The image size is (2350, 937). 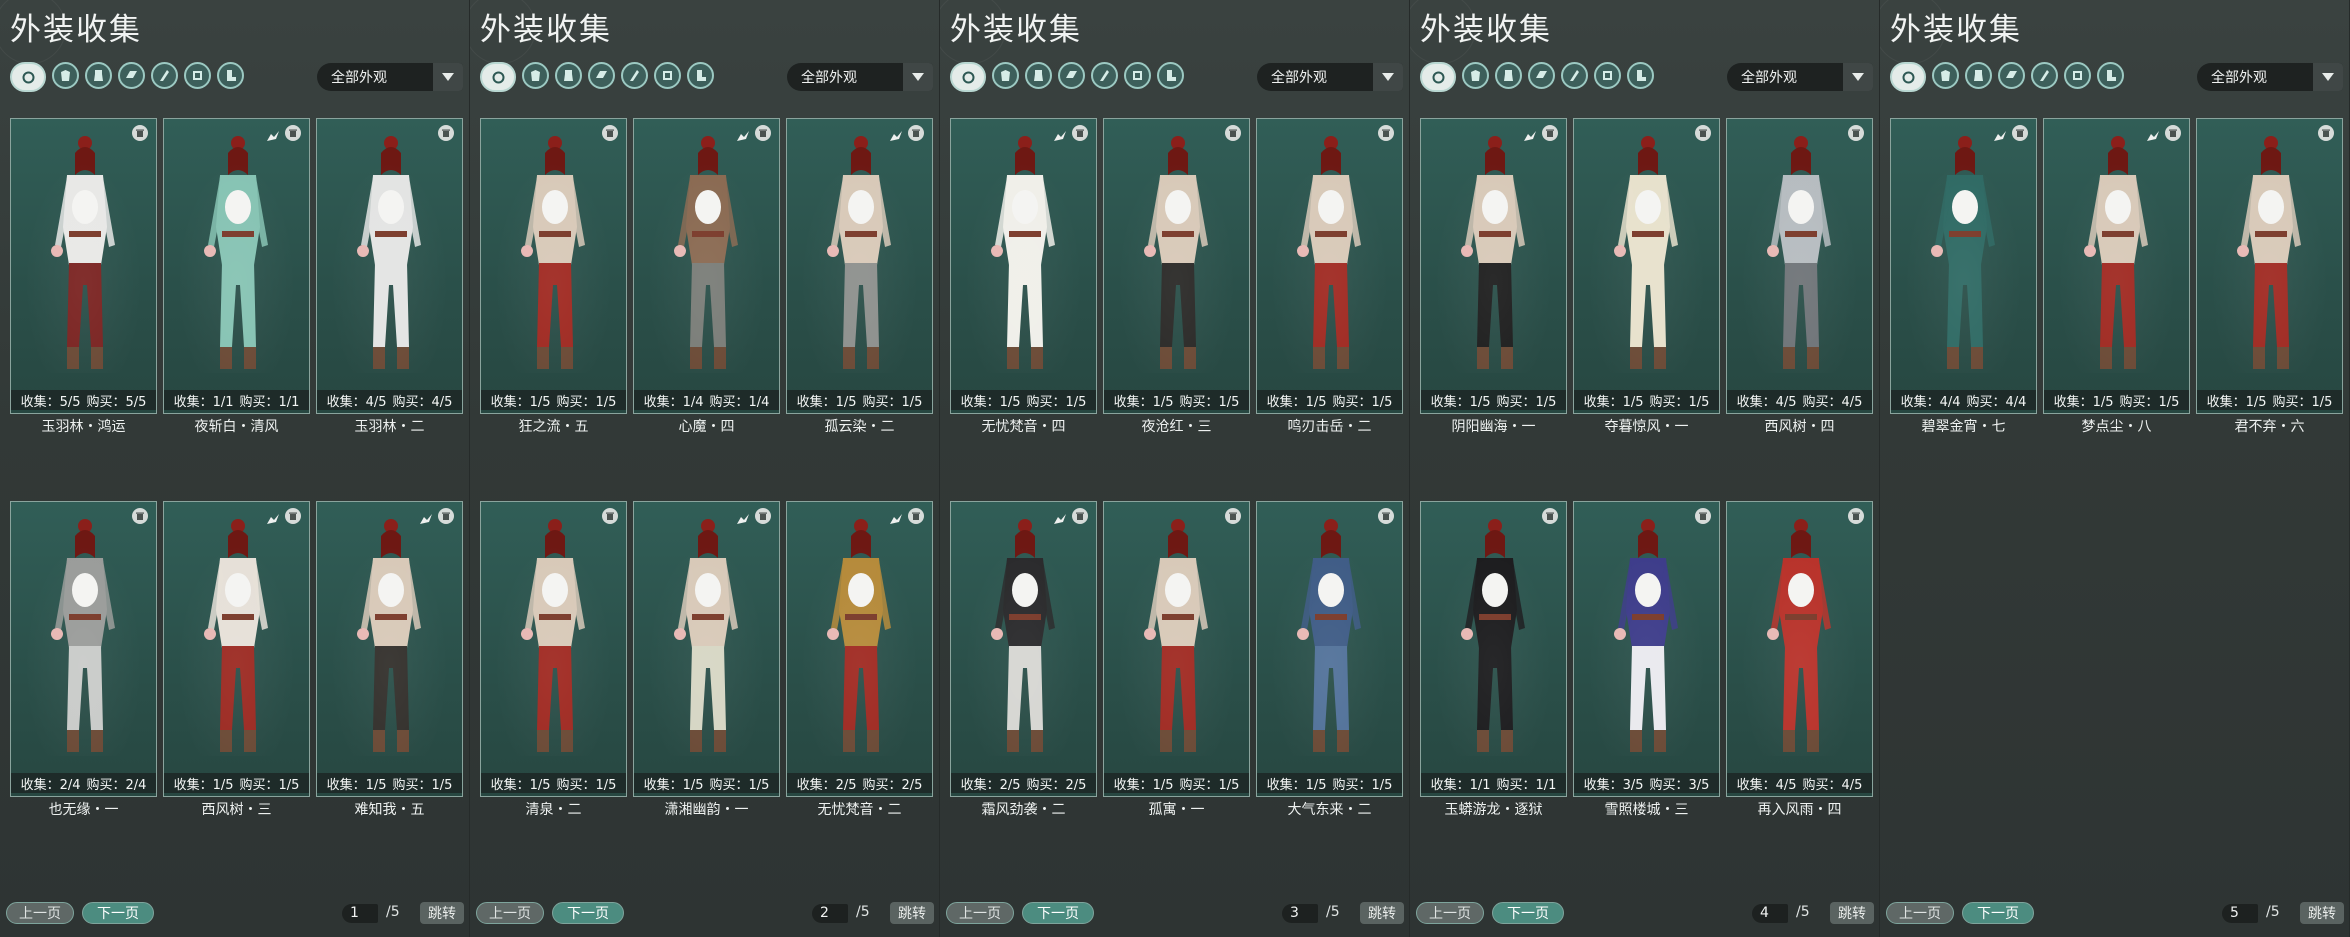 I want to click on outfit-card: 收集：1/5 购买：1/5 清泉・二, so click(x=553, y=659).